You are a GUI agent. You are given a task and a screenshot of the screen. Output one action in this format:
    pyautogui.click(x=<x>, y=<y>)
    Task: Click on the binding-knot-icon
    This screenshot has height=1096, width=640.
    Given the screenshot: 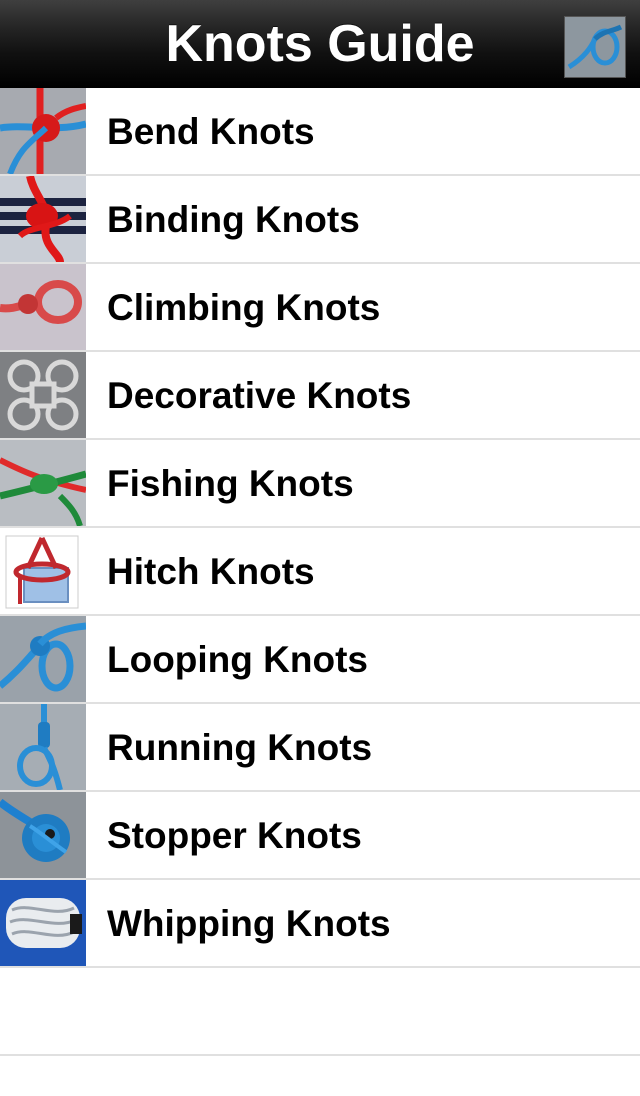 What is the action you would take?
    pyautogui.click(x=43, y=219)
    